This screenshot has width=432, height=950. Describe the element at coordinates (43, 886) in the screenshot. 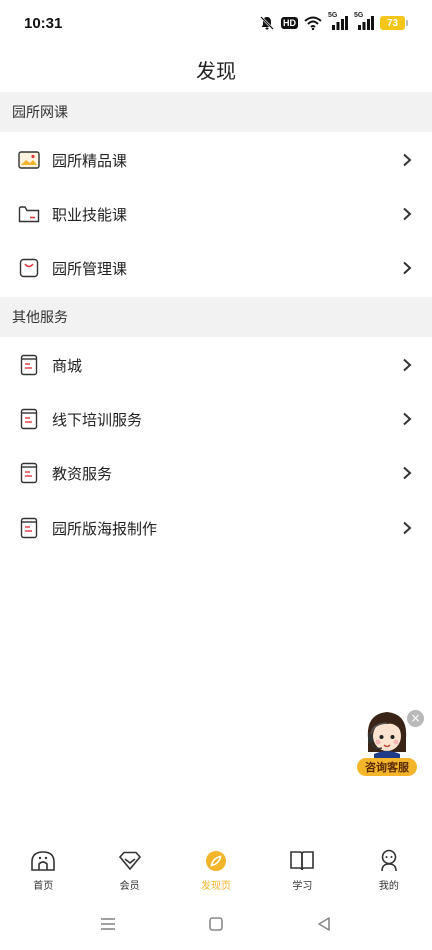

I see `nav-label: 首页` at that location.